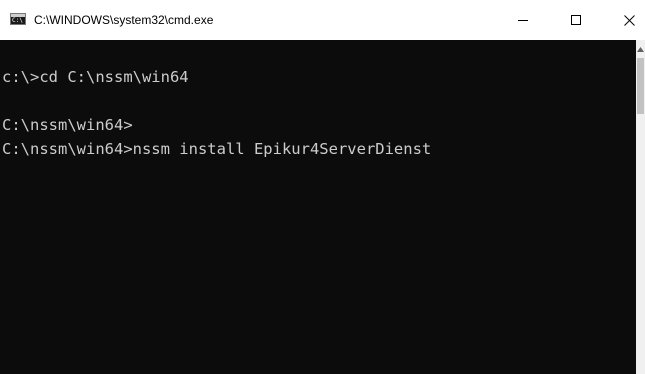 This screenshot has width=645, height=374. I want to click on console-line: c:\>cd C:\nssm\win64, so click(95, 77).